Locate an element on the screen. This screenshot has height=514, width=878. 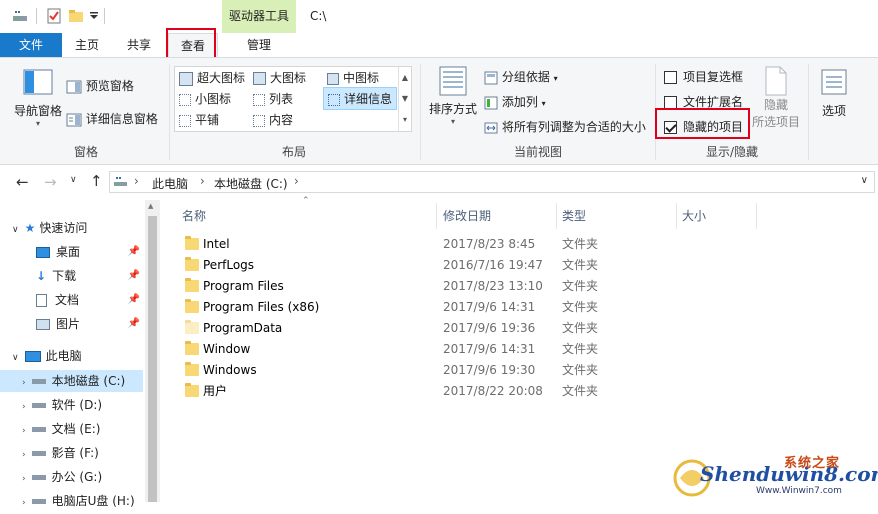
forward-icon: → is located at coordinates (50, 182).